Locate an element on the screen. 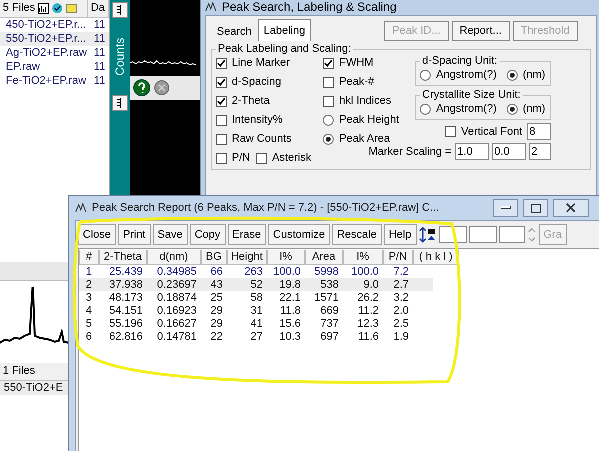  toolbar-button: Customize is located at coordinates (299, 234).